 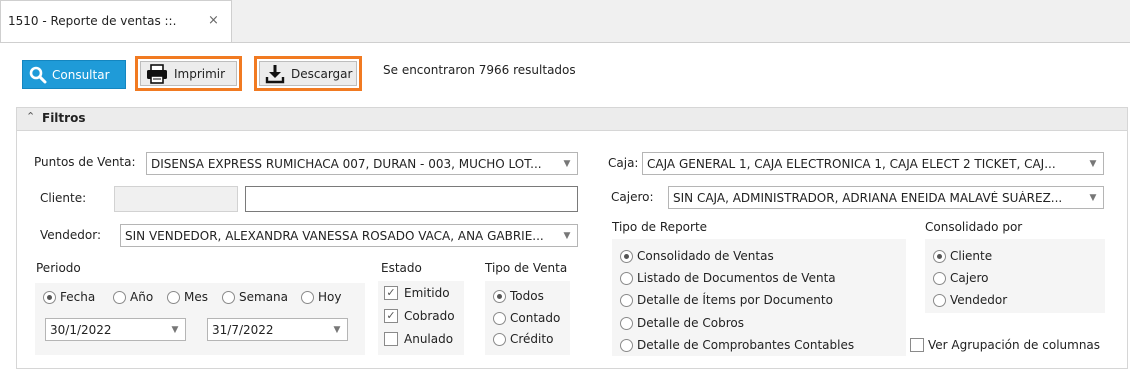 I want to click on cliente-name-field, so click(x=411, y=199).